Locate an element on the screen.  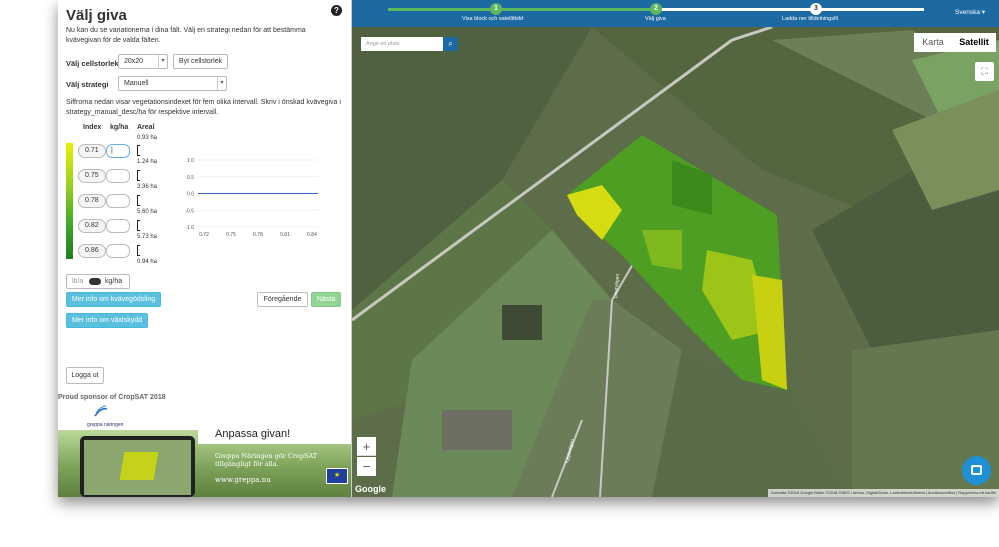
unit-toggle-left-label: lb/a is located at coordinates (78, 281).